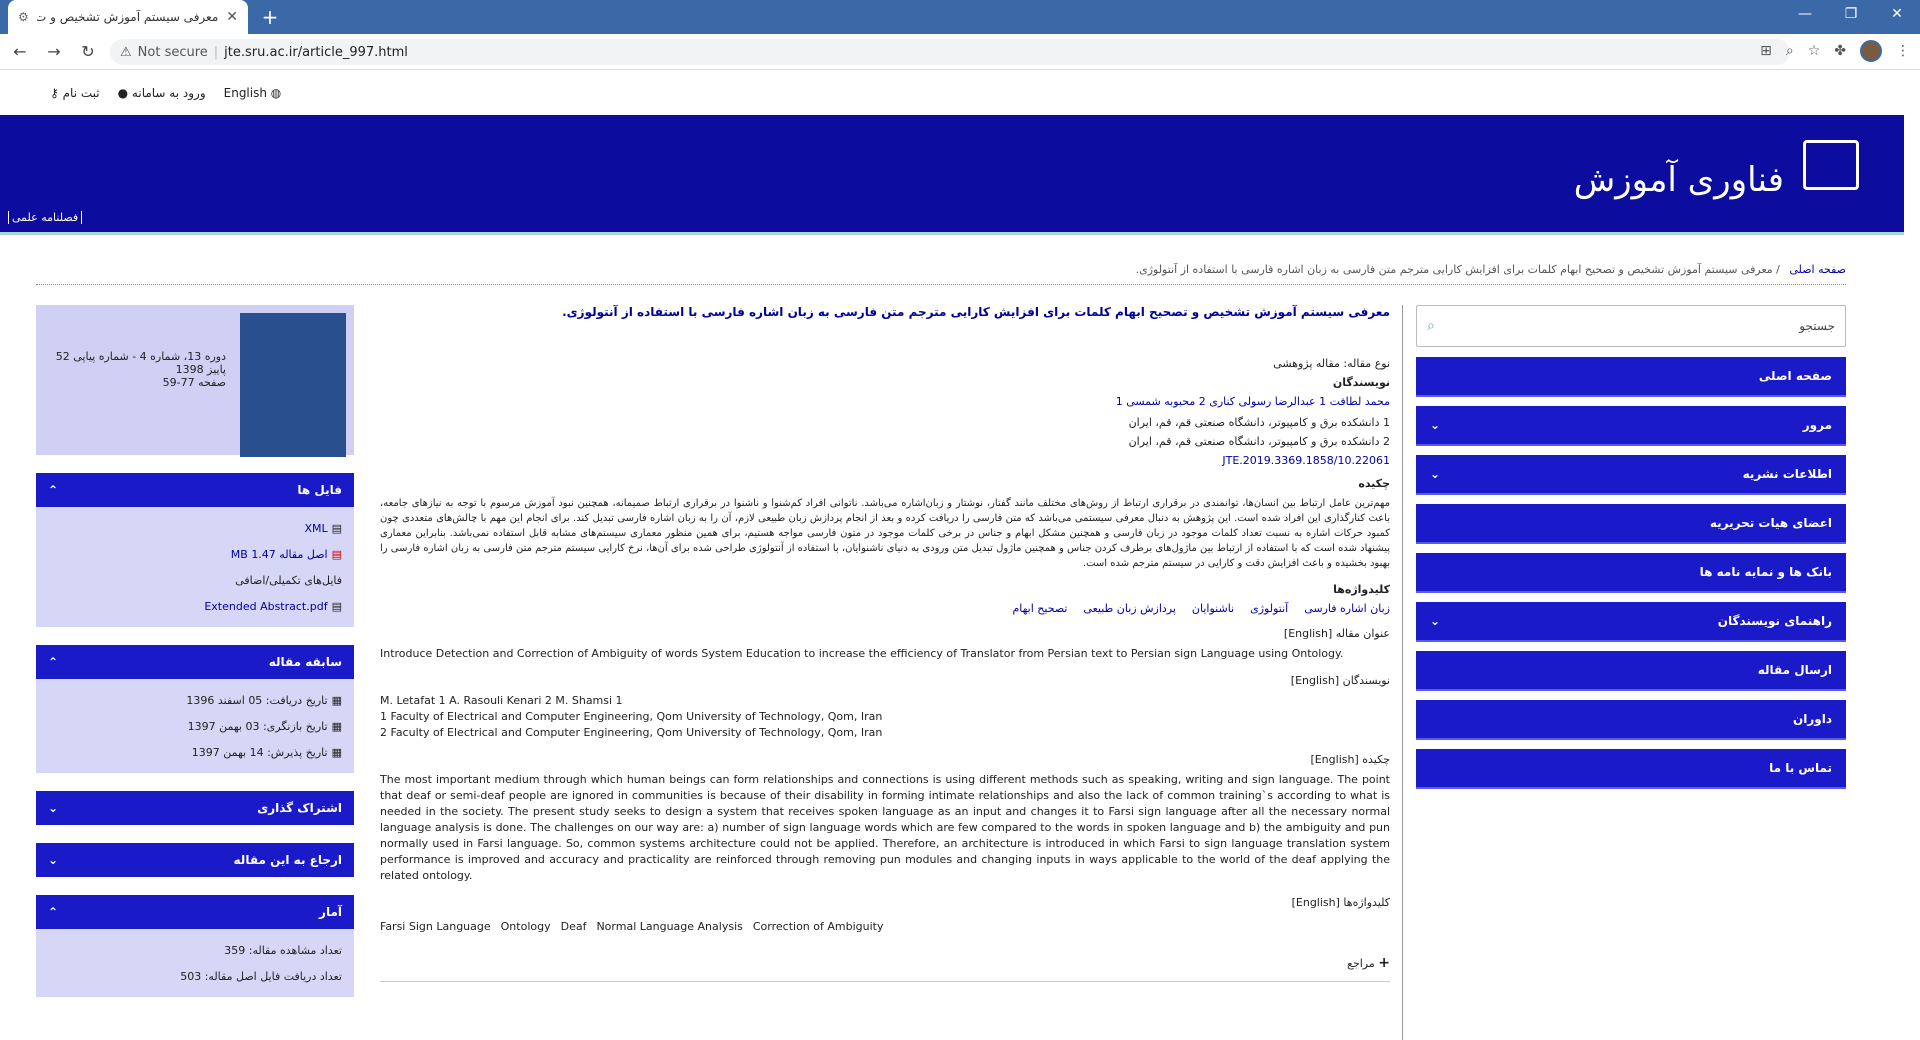 Image resolution: width=1920 pixels, height=1040 pixels. What do you see at coordinates (669, 927) in the screenshot?
I see `en-keyword-link: Normal Language Analysis` at bounding box center [669, 927].